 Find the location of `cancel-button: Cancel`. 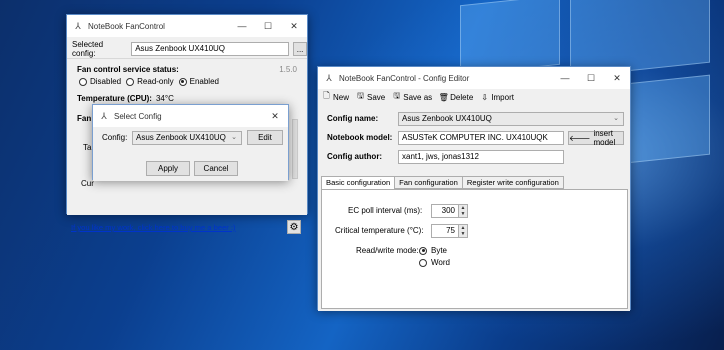

cancel-button: Cancel is located at coordinates (216, 168).